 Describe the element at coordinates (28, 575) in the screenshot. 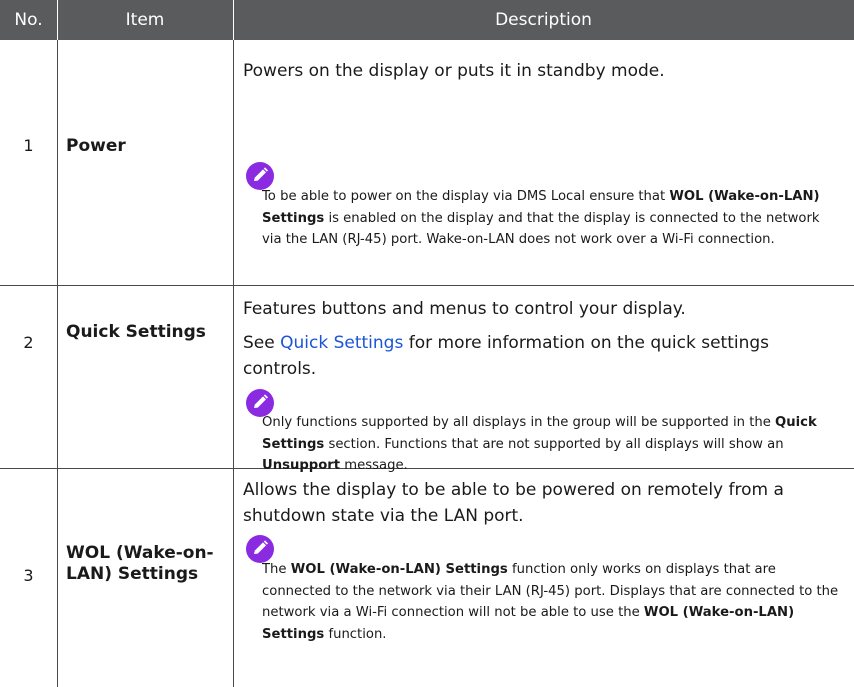

I see `row-number: 3` at that location.